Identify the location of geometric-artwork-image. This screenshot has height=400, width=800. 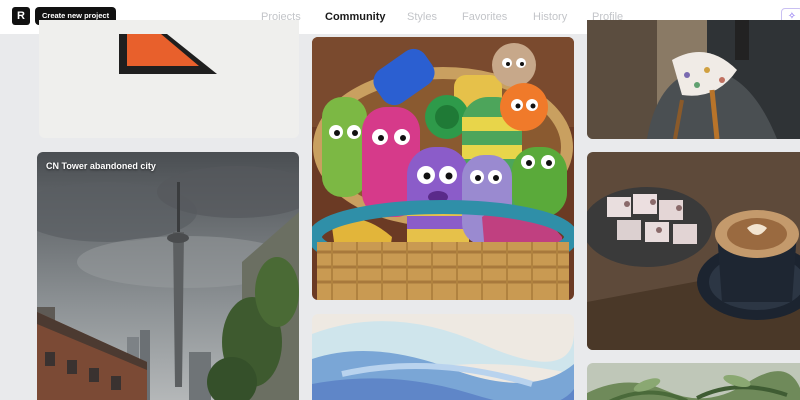
(169, 79).